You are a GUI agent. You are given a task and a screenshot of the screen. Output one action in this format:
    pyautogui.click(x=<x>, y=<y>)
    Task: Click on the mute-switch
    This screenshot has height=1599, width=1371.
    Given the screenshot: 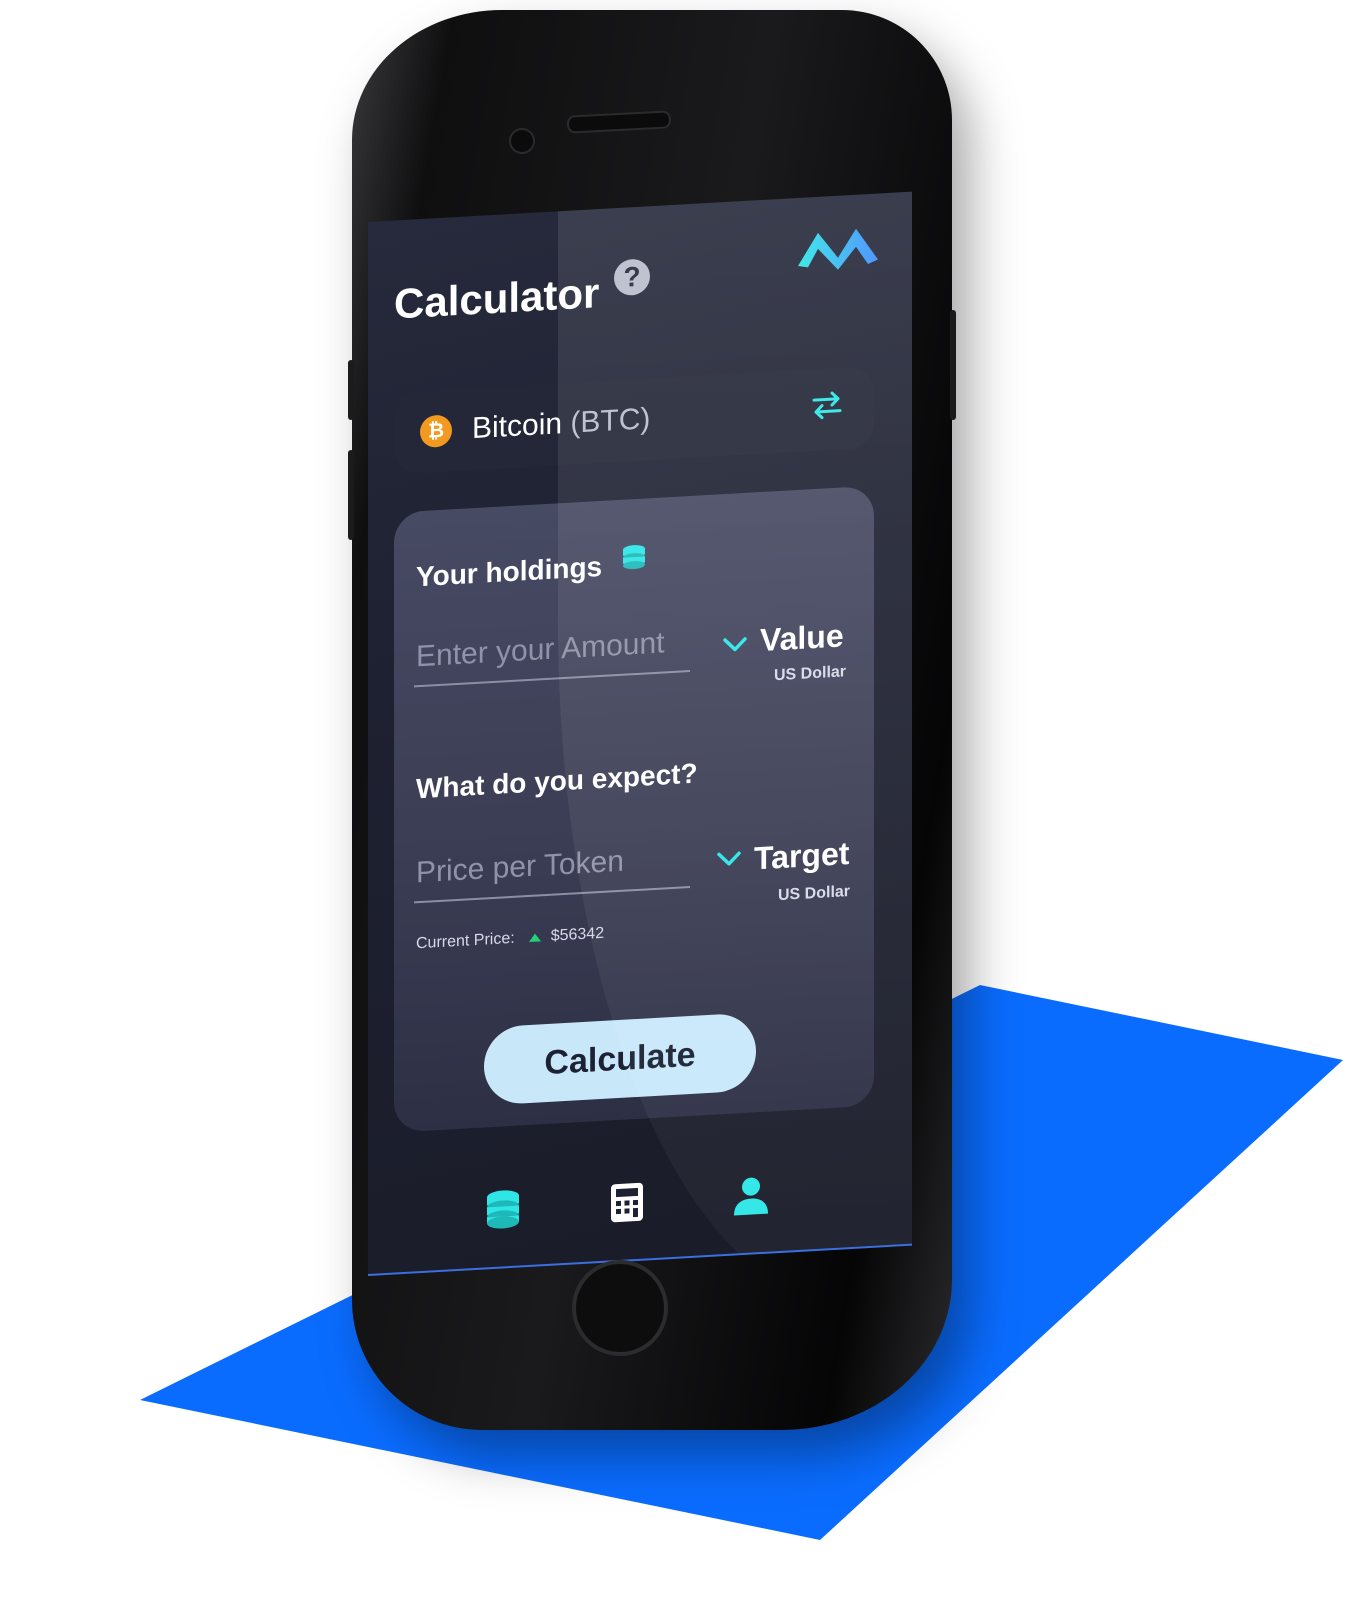 What is the action you would take?
    pyautogui.click(x=351, y=390)
    